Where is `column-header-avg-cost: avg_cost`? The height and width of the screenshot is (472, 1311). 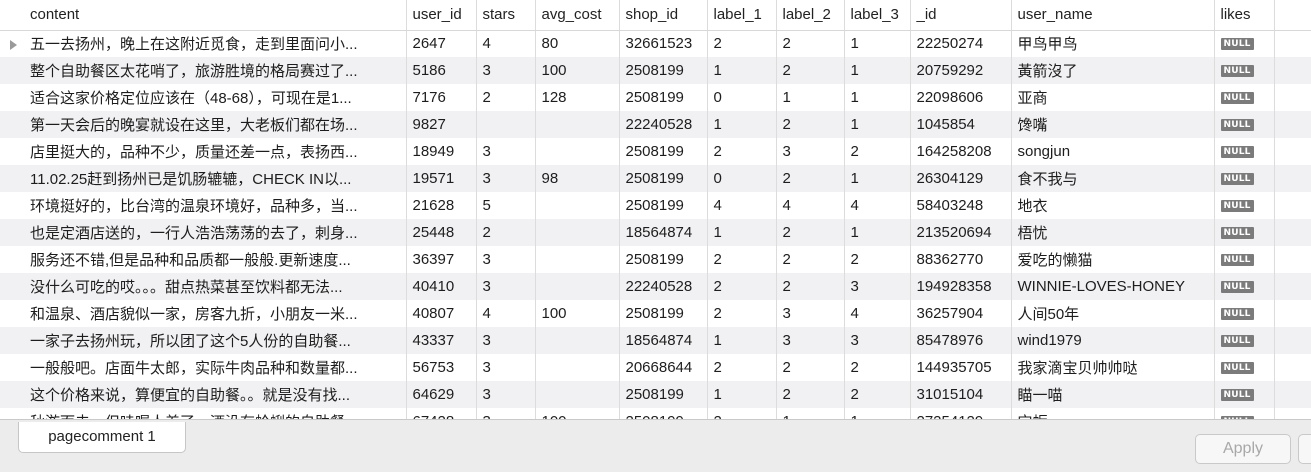
column-header-avg-cost: avg_cost is located at coordinates (577, 15).